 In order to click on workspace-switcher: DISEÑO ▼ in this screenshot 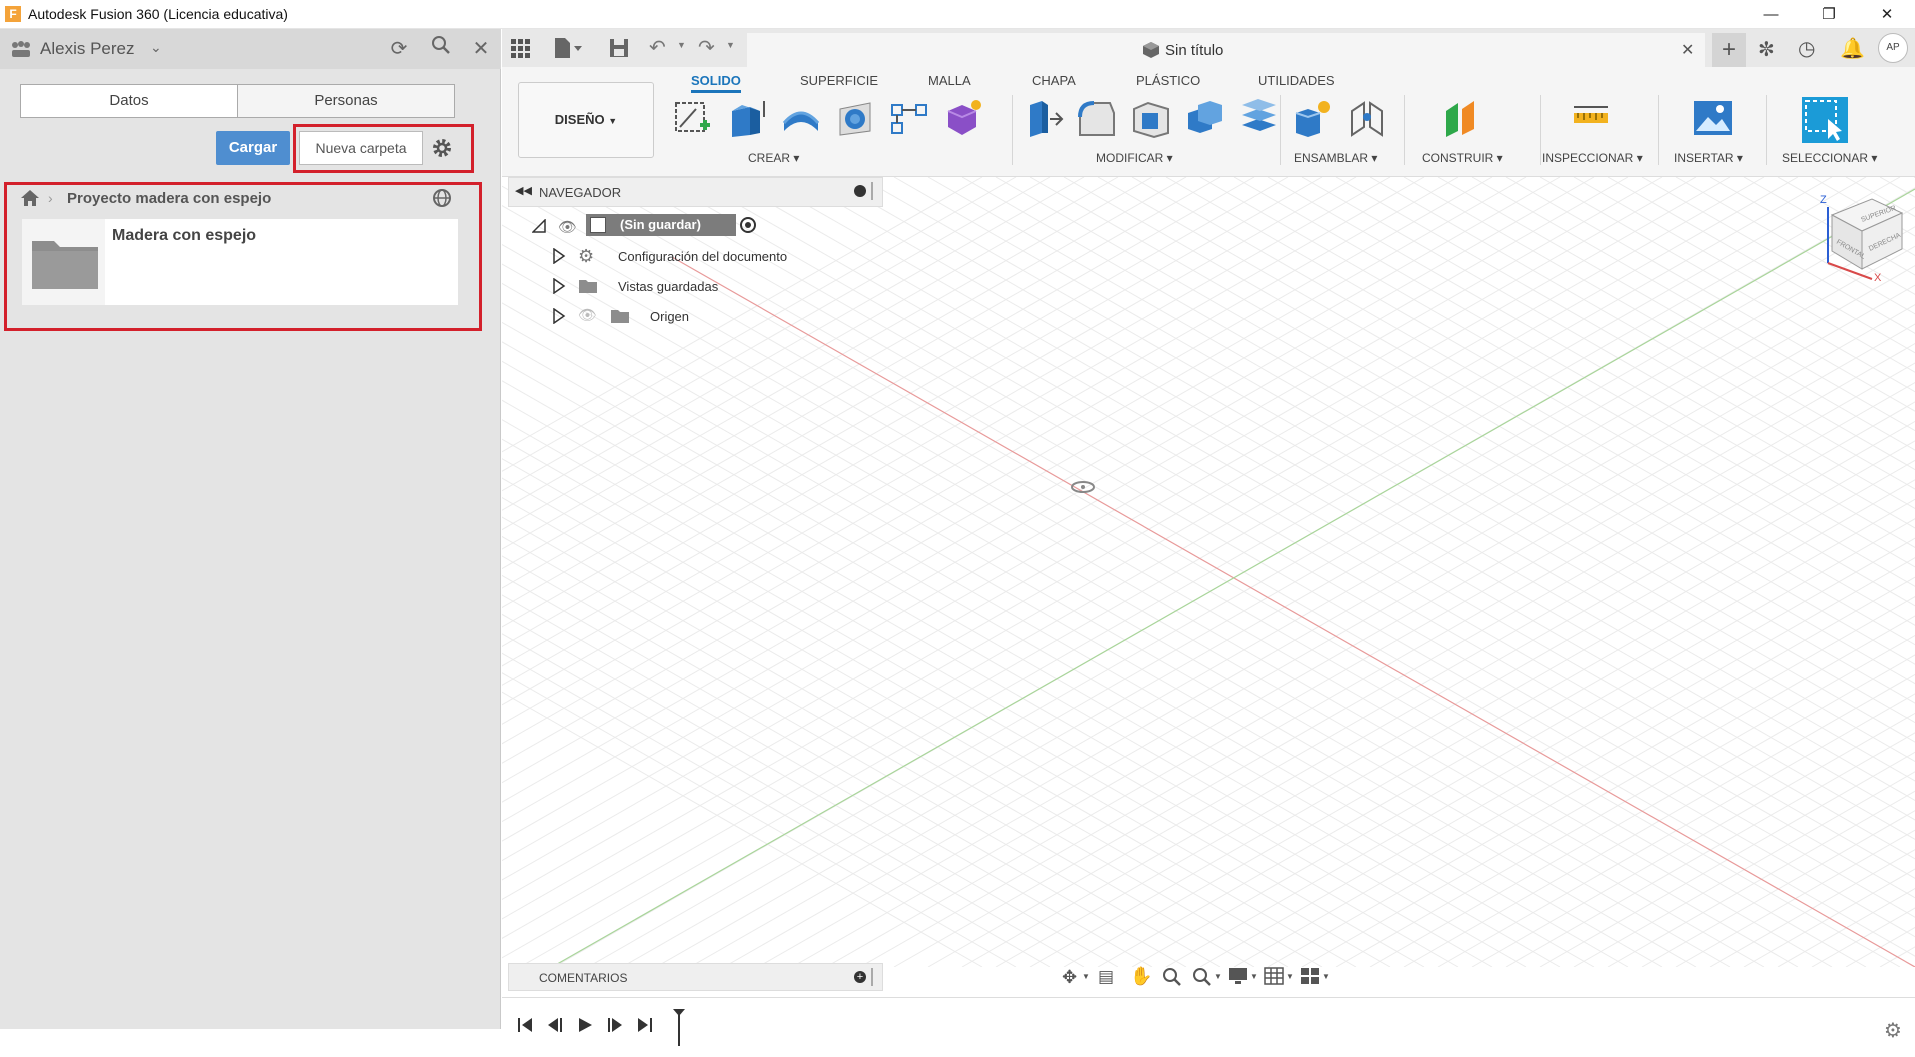, I will do `click(586, 120)`.